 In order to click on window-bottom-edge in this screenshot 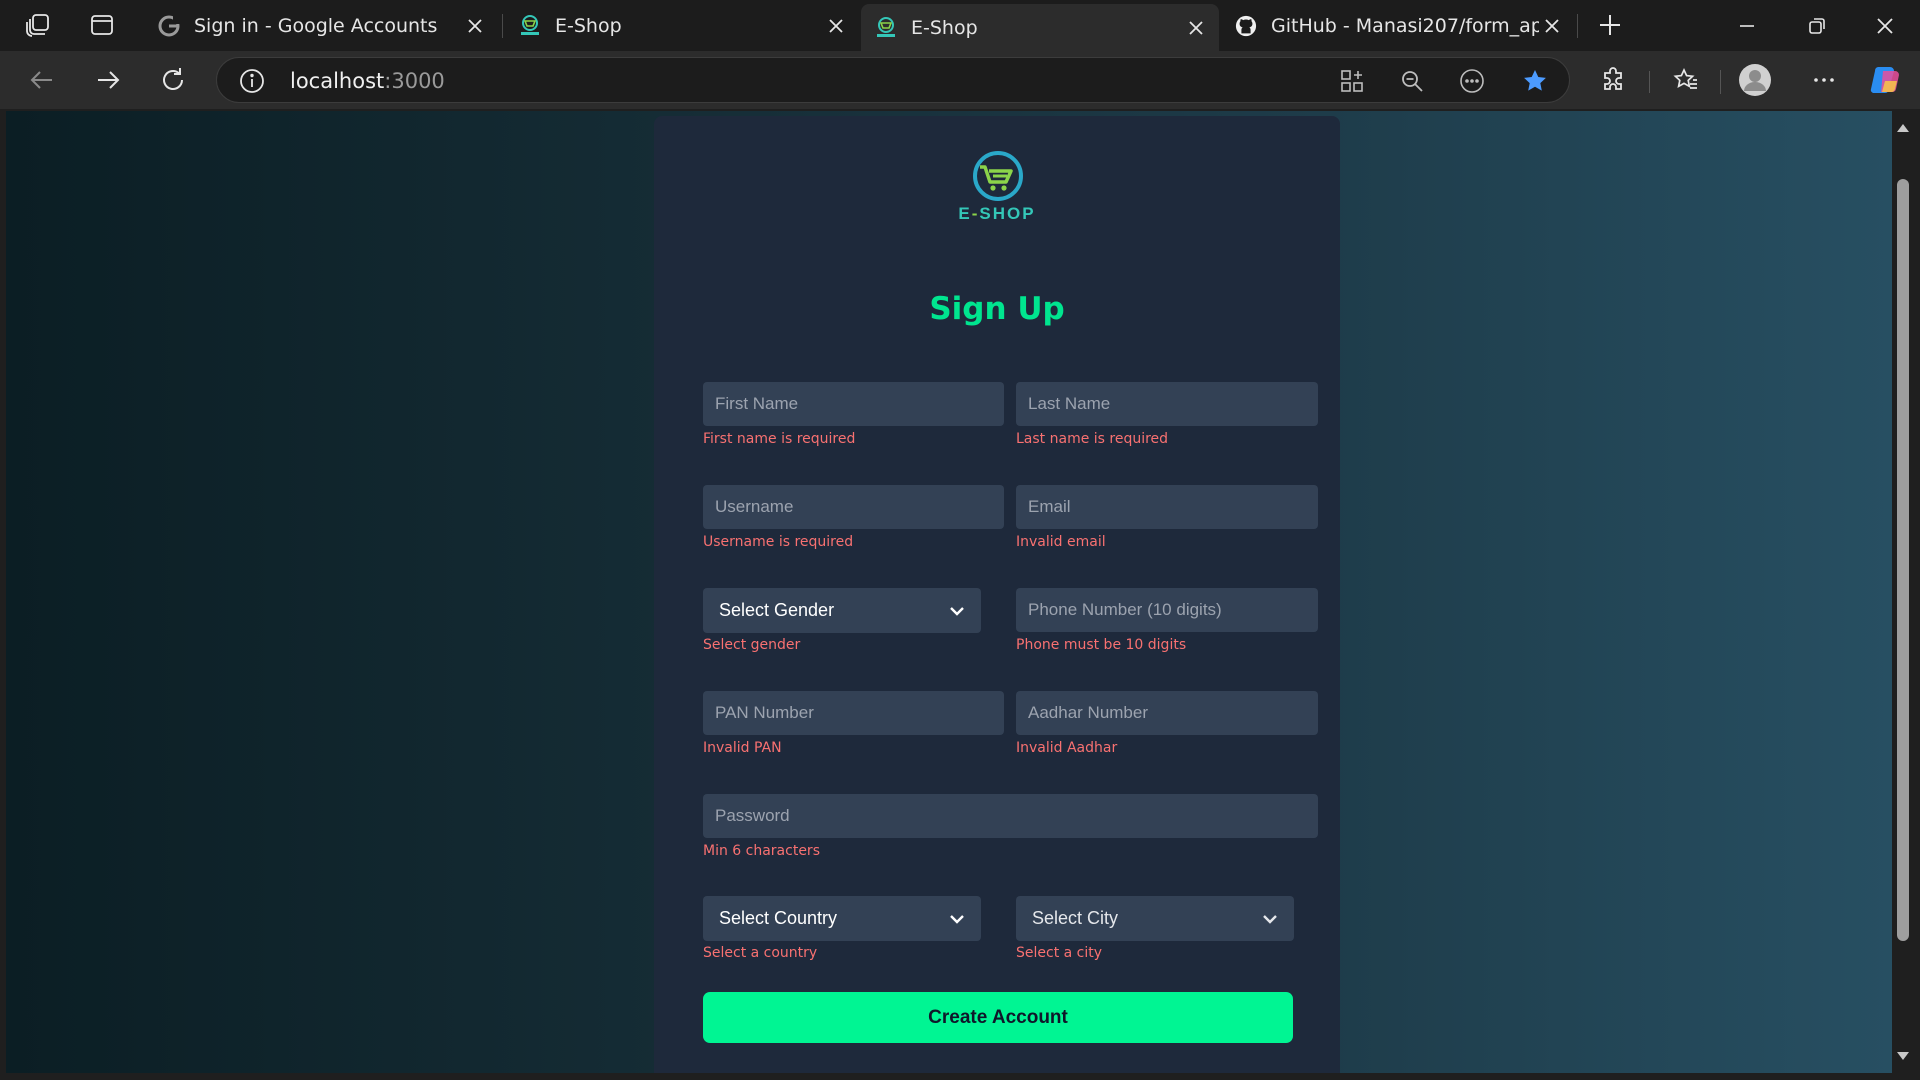, I will do `click(960, 1076)`.